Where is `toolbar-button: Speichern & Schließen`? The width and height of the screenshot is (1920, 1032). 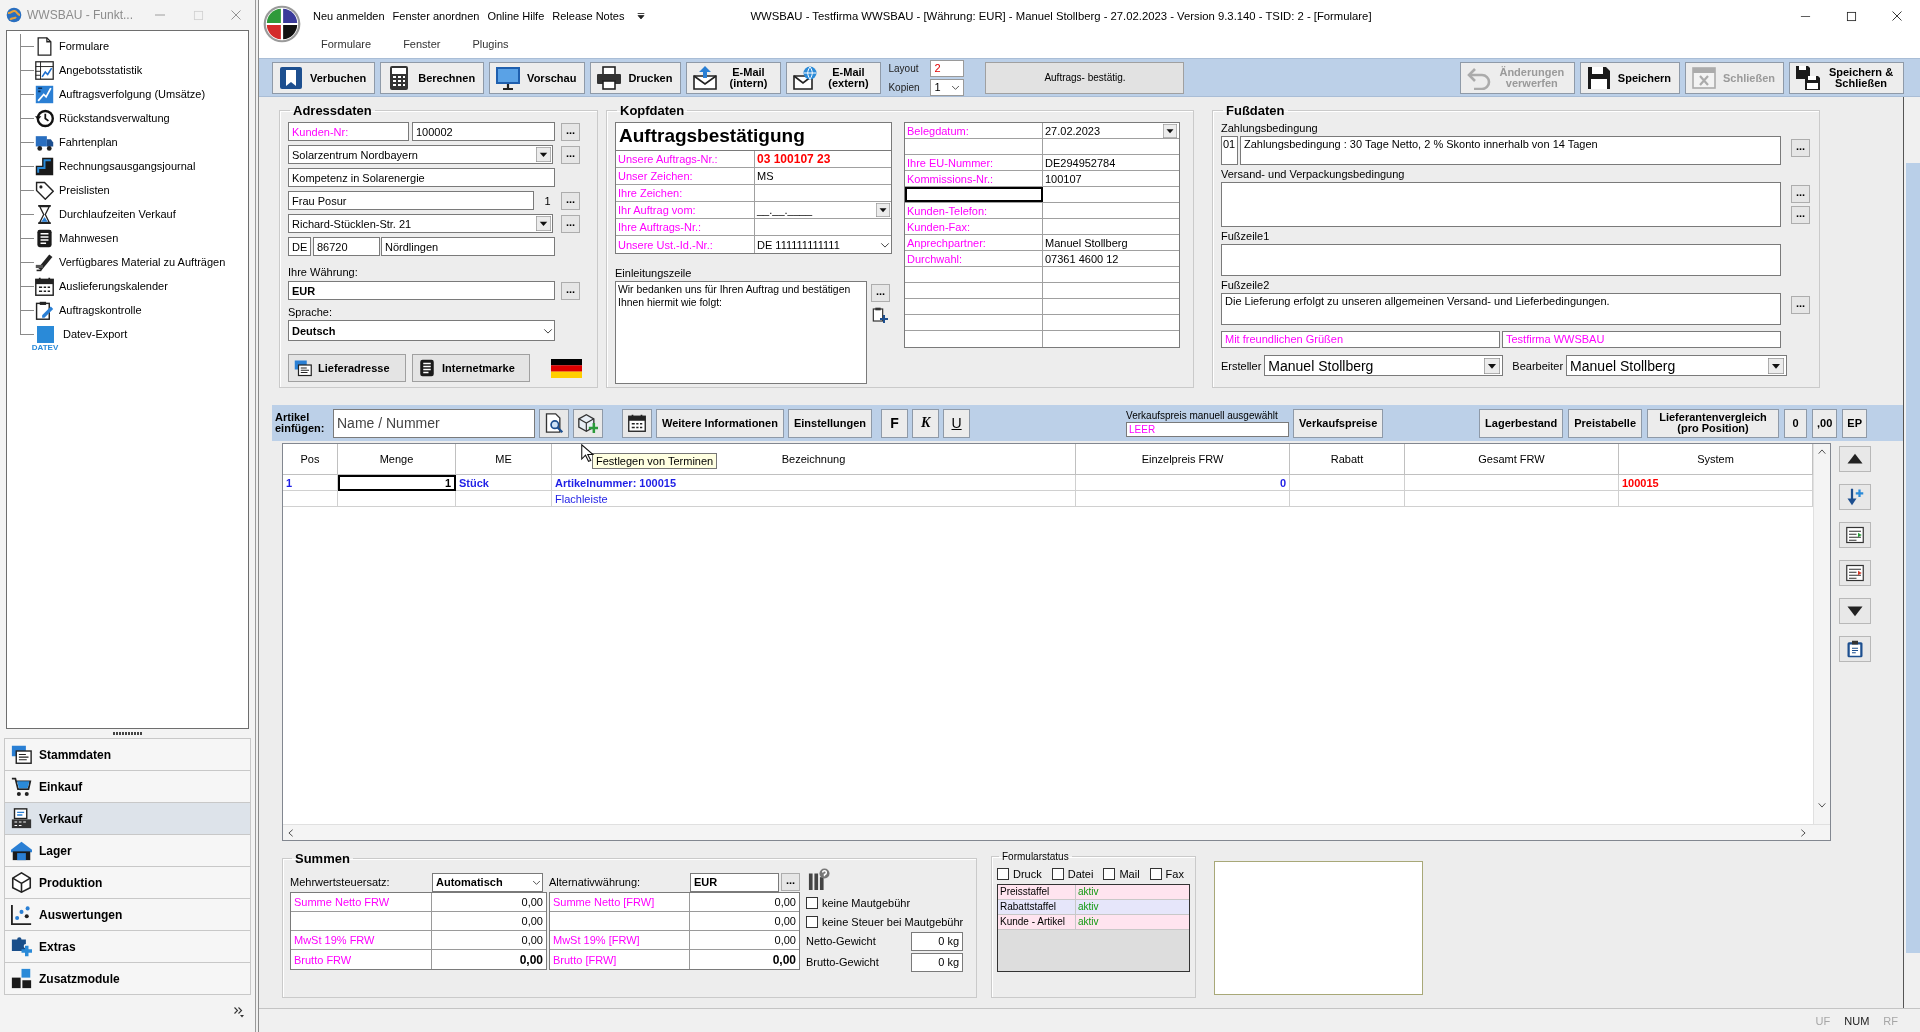
toolbar-button: Speichern & Schließen is located at coordinates (1846, 77).